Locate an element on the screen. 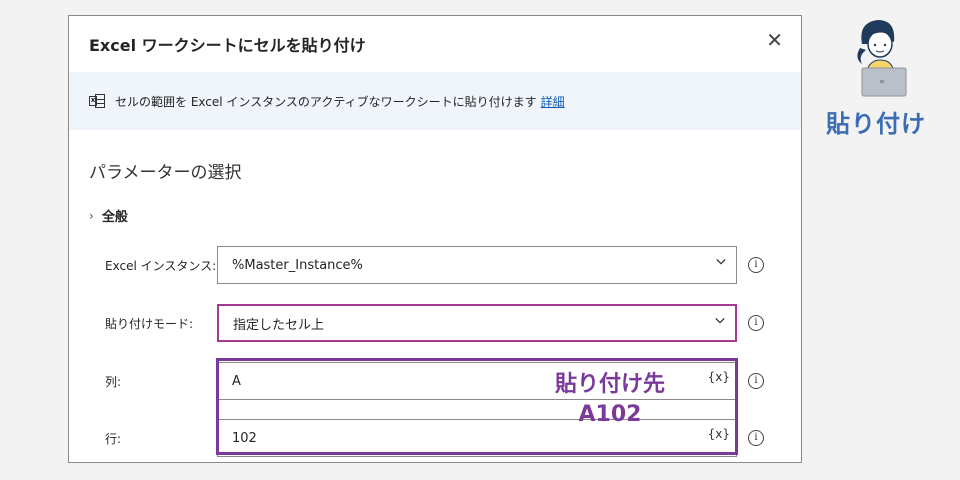 This screenshot has width=960, height=480. paste-mode-label: 貼り付けモード: is located at coordinates (149, 324).